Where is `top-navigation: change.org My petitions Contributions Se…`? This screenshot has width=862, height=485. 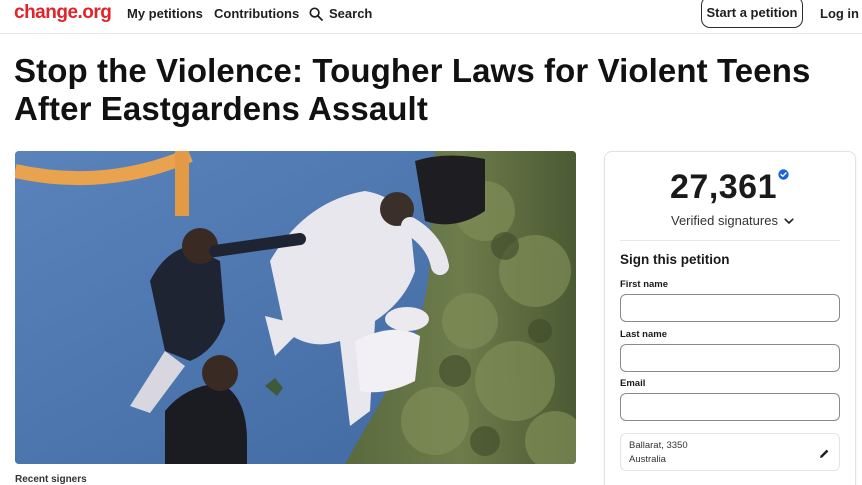 top-navigation: change.org My petitions Contributions Se… is located at coordinates (431, 17).